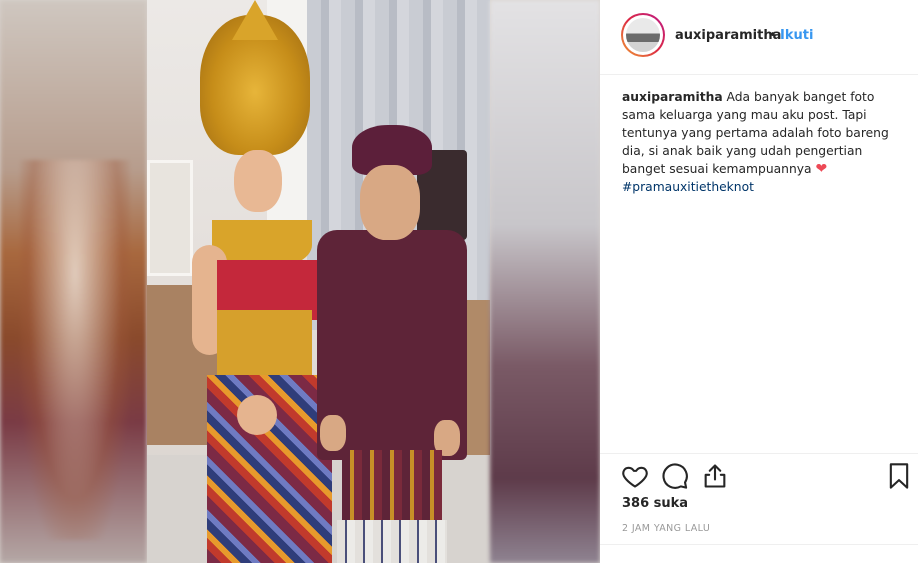 The height and width of the screenshot is (563, 918). Describe the element at coordinates (392, 490) in the screenshot. I see `boy-sarong` at that location.